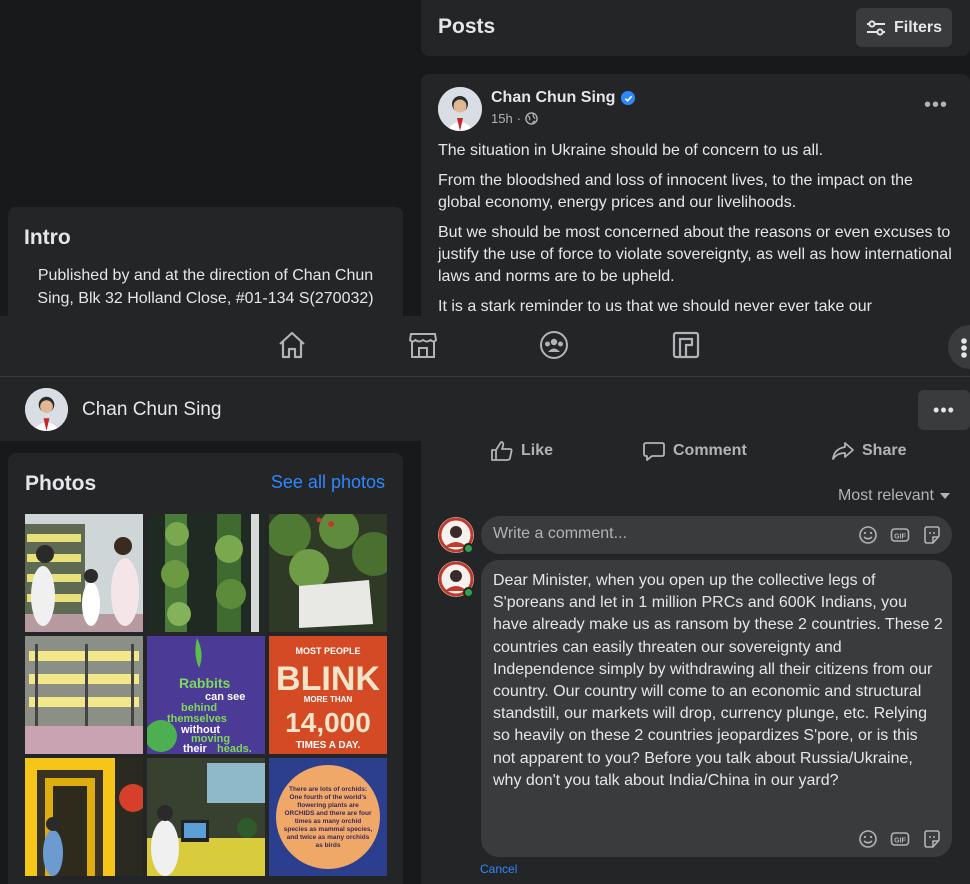  What do you see at coordinates (327, 651) in the screenshot?
I see `photo-overlay-text: MOST PEOPLE` at bounding box center [327, 651].